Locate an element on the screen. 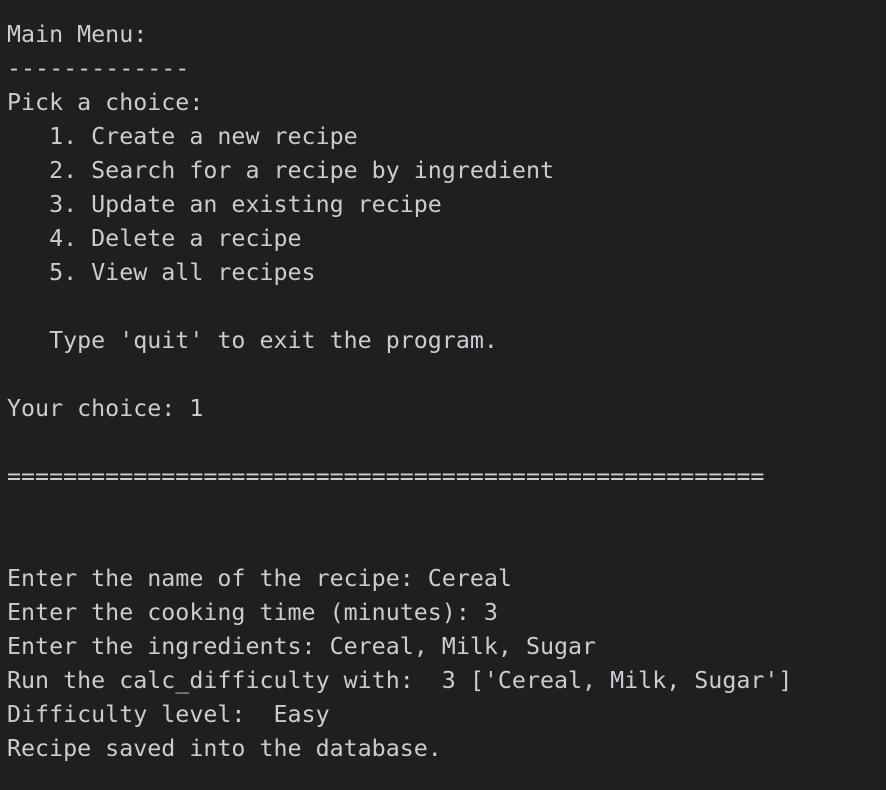 The image size is (886, 790). terminal-line: 2. Search for a recipe by ingredient is located at coordinates (281, 170).